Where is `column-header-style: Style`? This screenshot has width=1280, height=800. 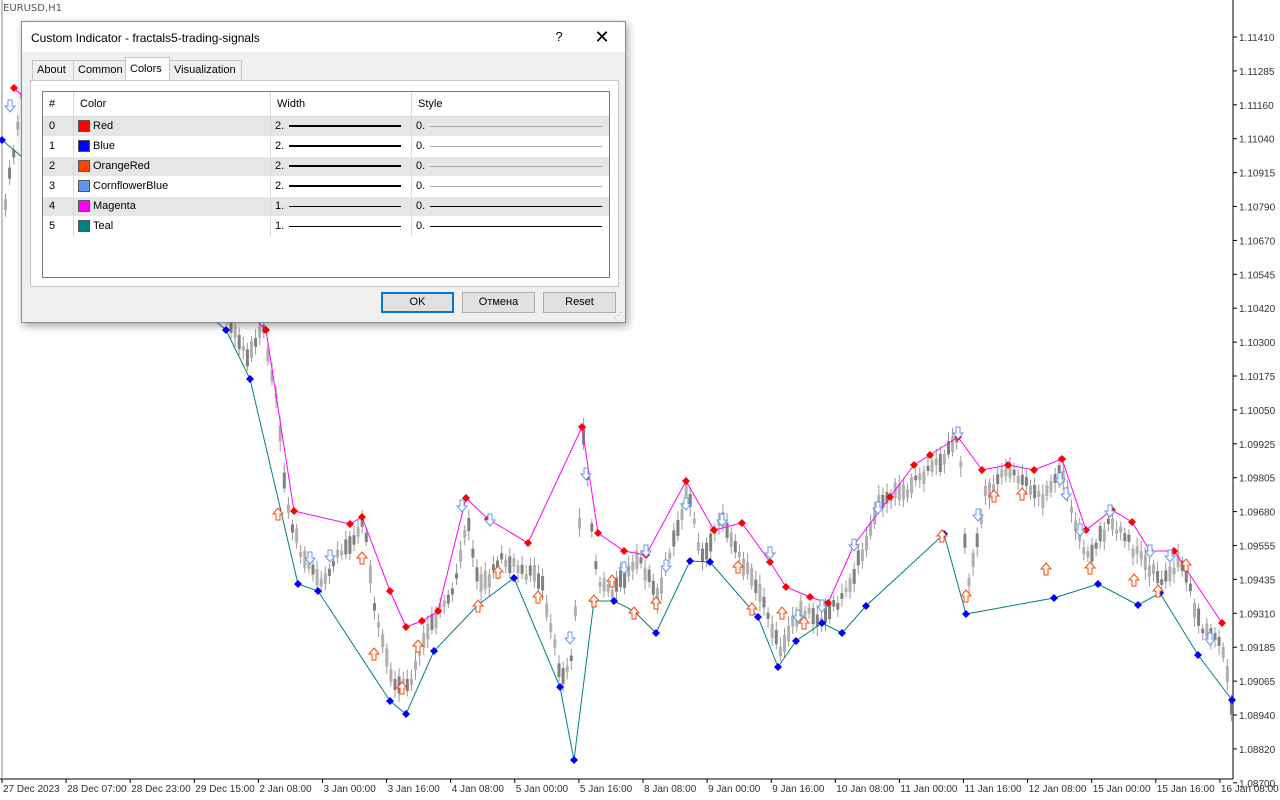 column-header-style: Style is located at coordinates (510, 104).